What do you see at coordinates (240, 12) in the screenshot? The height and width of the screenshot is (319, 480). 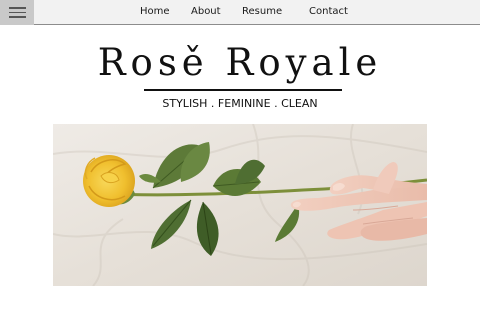 I see `top-nav-bar: Home About Resume Contact` at bounding box center [240, 12].